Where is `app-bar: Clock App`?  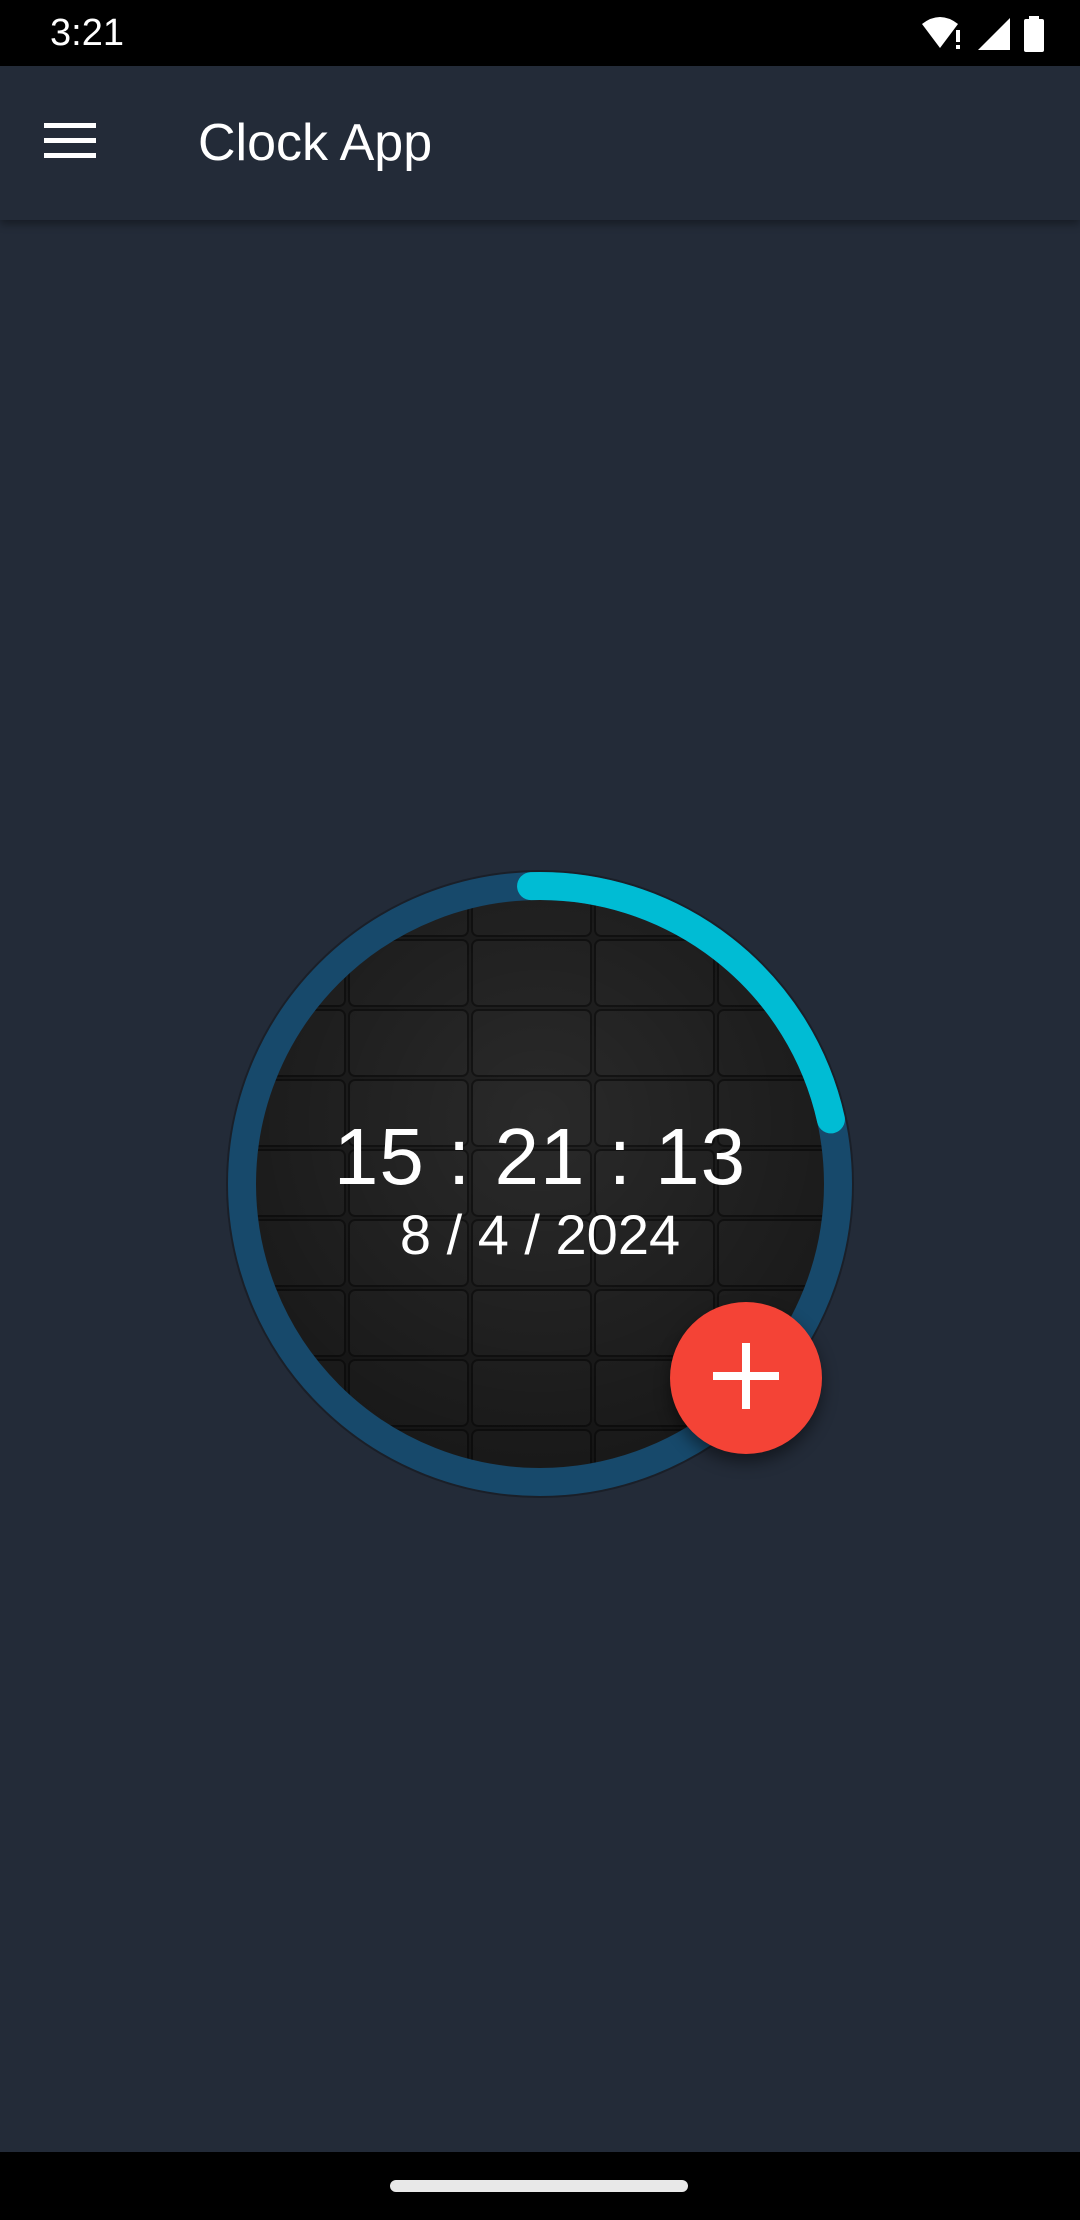
app-bar: Clock App is located at coordinates (540, 143).